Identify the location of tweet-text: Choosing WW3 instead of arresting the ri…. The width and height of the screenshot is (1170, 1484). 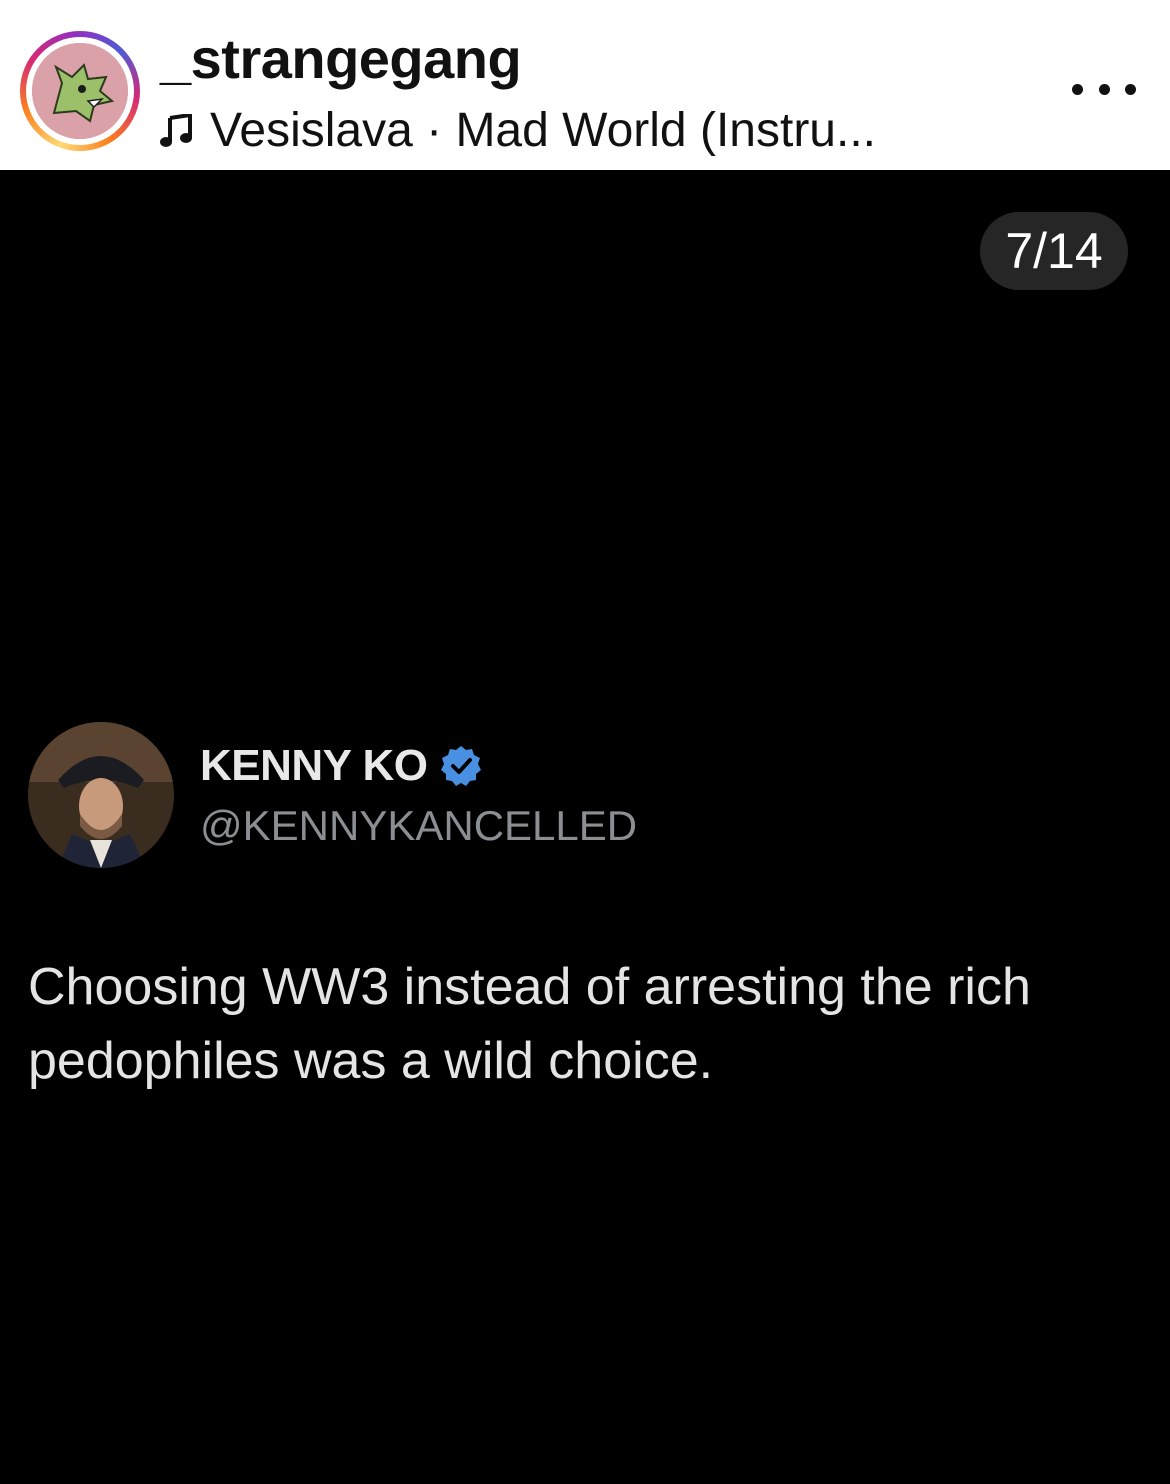
(529, 1024).